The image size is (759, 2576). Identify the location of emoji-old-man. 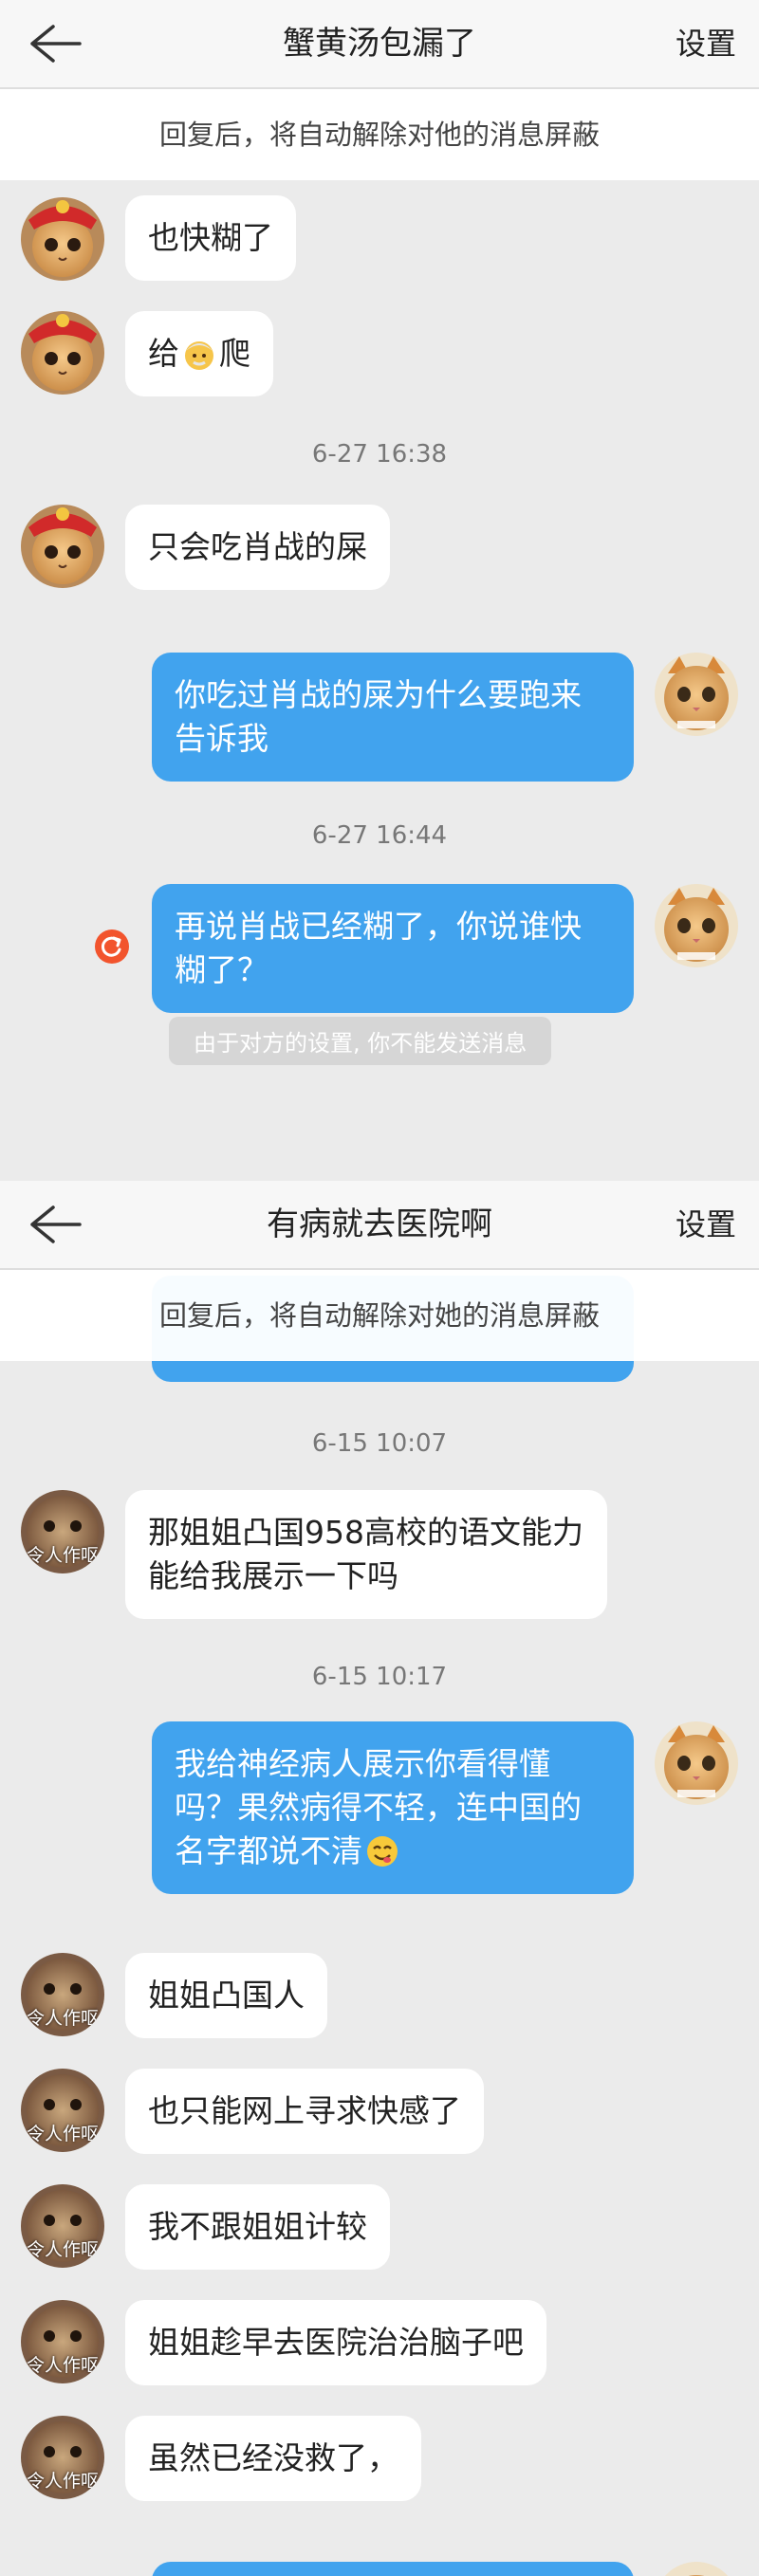
(199, 355).